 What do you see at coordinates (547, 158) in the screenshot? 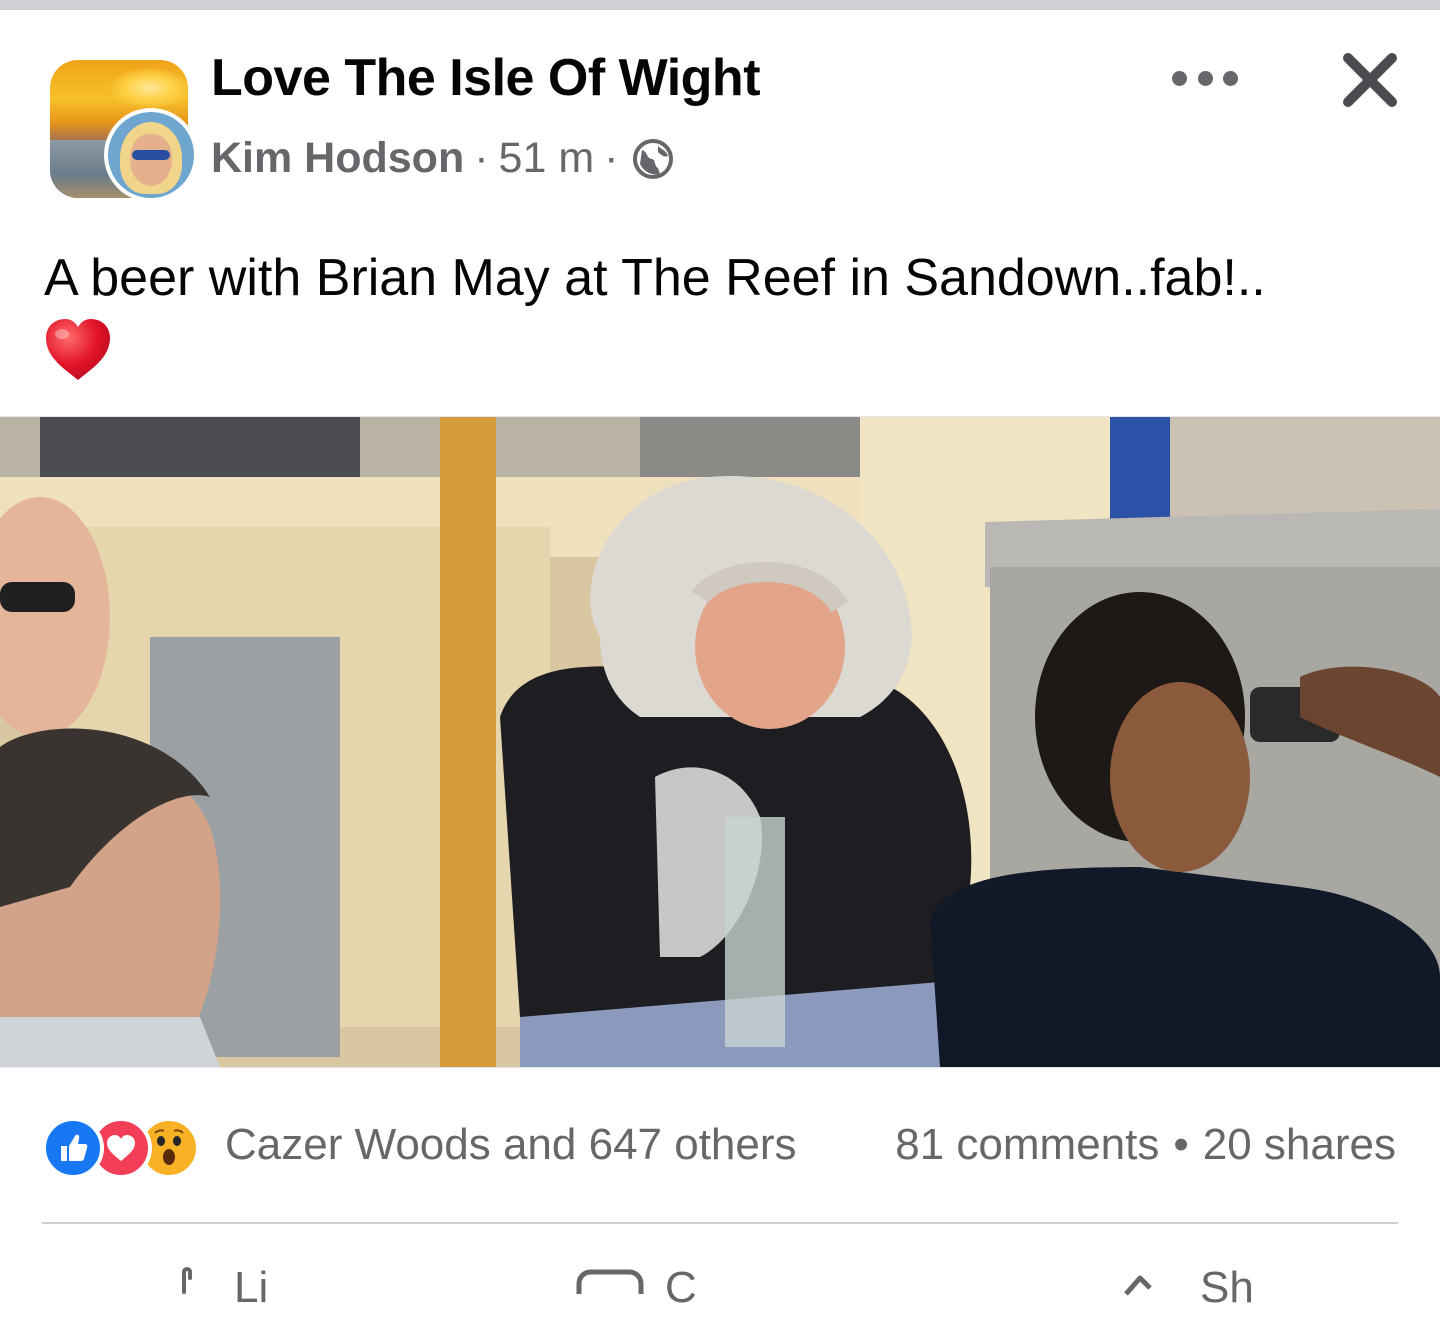
I see `post-time: 51 m` at bounding box center [547, 158].